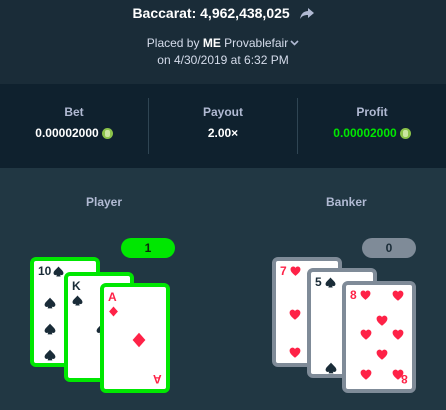 The width and height of the screenshot is (446, 410). Describe the element at coordinates (306, 14) in the screenshot. I see `share-icon` at that location.